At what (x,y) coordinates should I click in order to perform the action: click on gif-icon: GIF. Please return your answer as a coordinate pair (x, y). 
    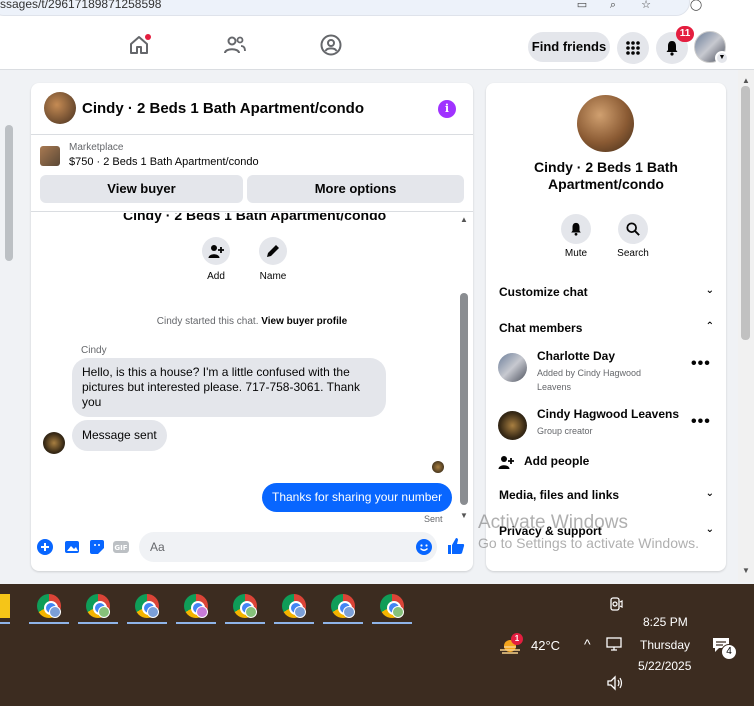
    Looking at the image, I should click on (121, 547).